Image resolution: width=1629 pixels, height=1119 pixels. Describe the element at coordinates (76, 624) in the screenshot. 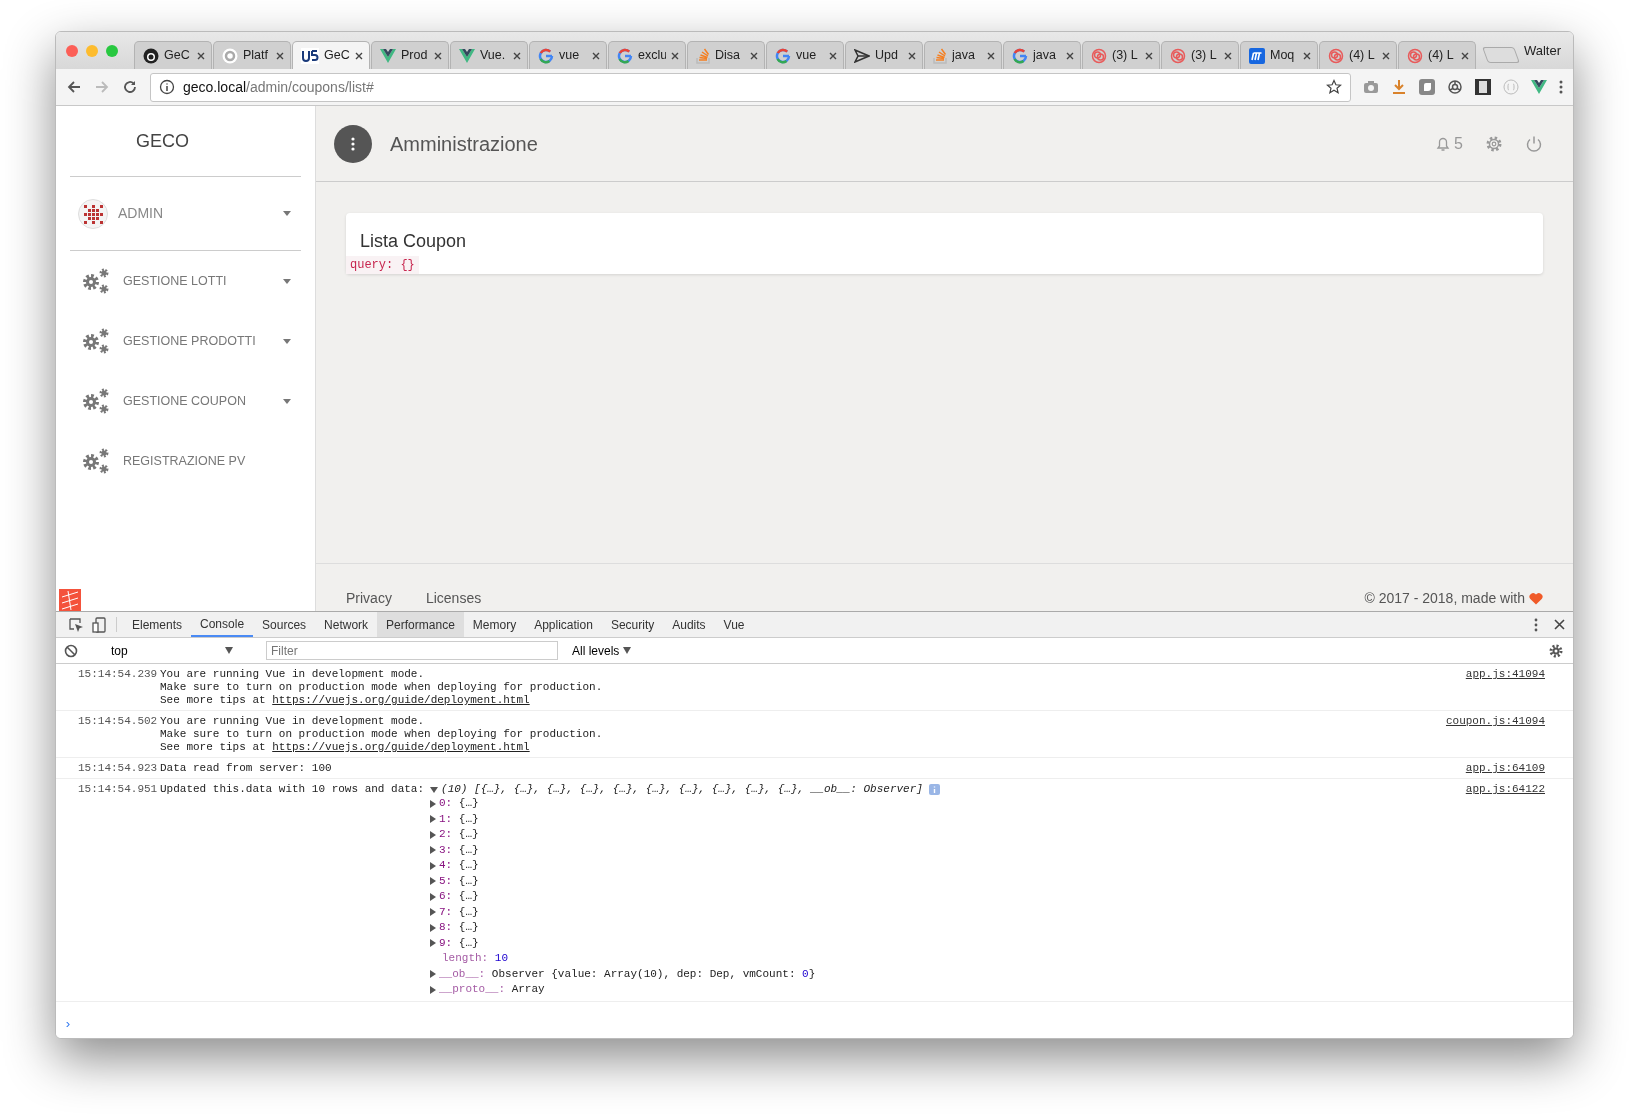

I see `inspect-icon` at that location.